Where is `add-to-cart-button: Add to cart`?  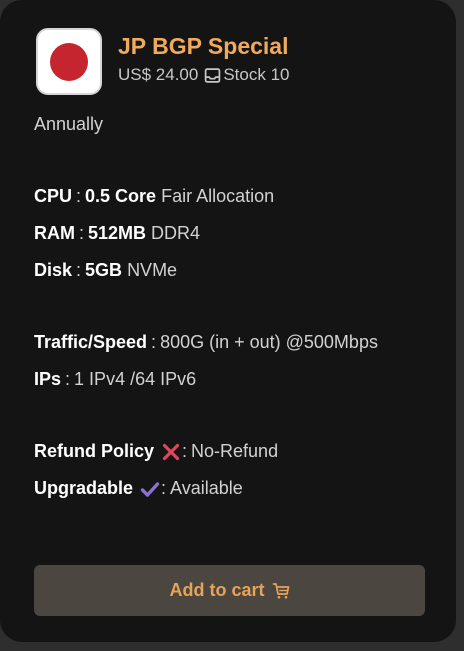
add-to-cart-button: Add to cart is located at coordinates (229, 590).